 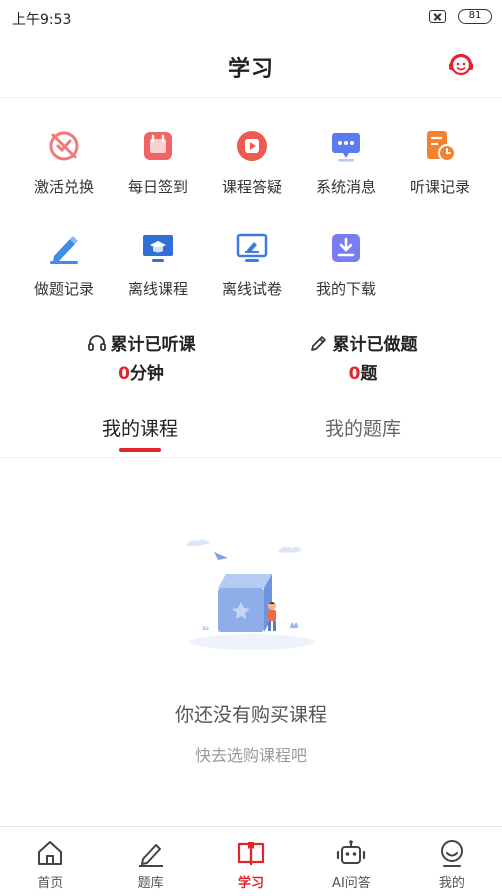 What do you see at coordinates (318, 343) in the screenshot?
I see `pencil-icon` at bounding box center [318, 343].